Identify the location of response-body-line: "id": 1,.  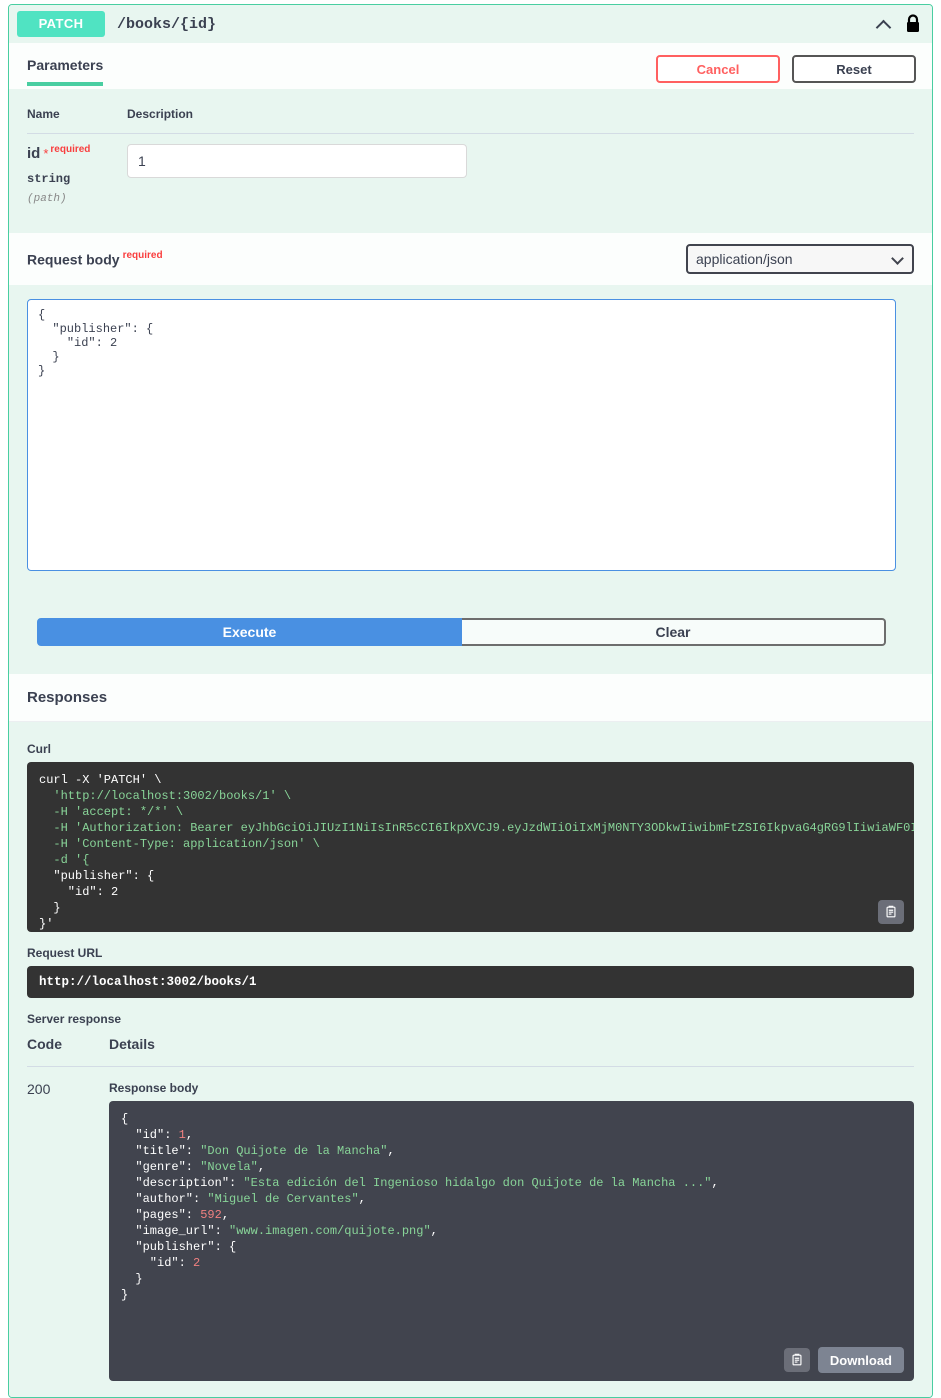
(157, 1135).